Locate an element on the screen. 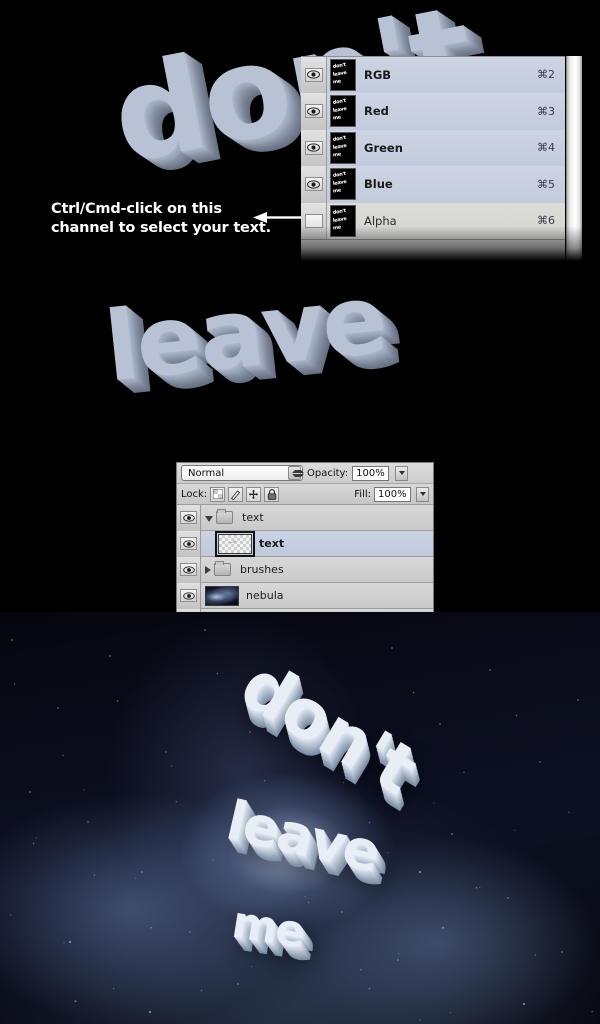  lock-position-icon is located at coordinates (254, 494).